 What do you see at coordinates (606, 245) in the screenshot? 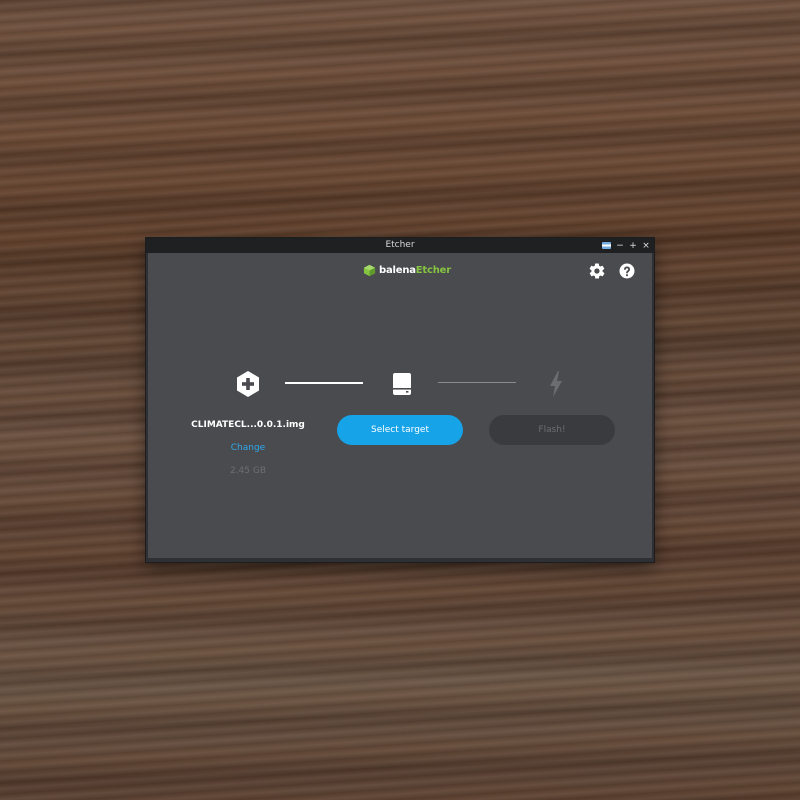
I see `flag-icon` at bounding box center [606, 245].